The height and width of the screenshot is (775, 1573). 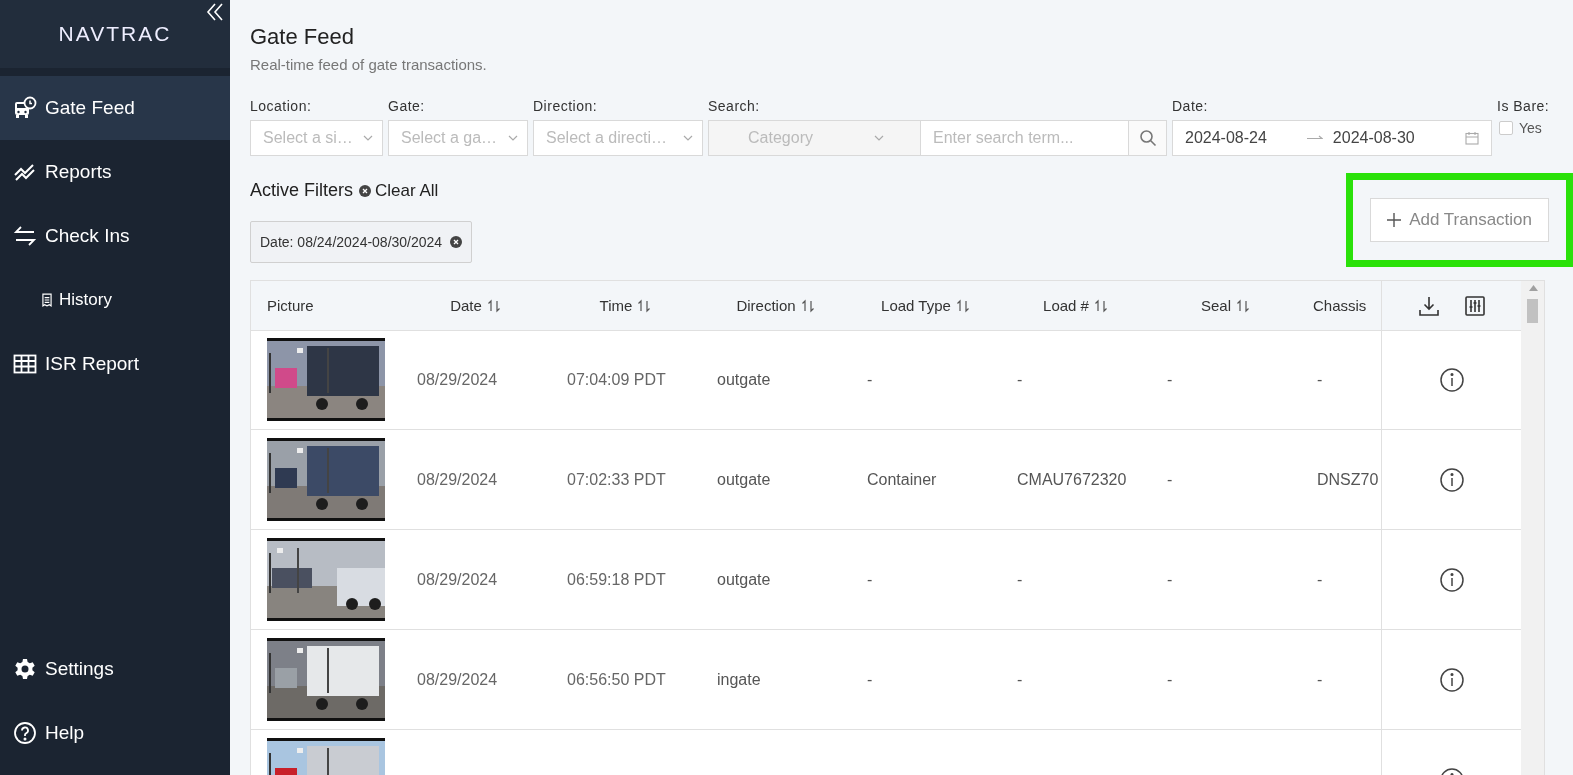 I want to click on table-cell: Container, so click(x=902, y=479).